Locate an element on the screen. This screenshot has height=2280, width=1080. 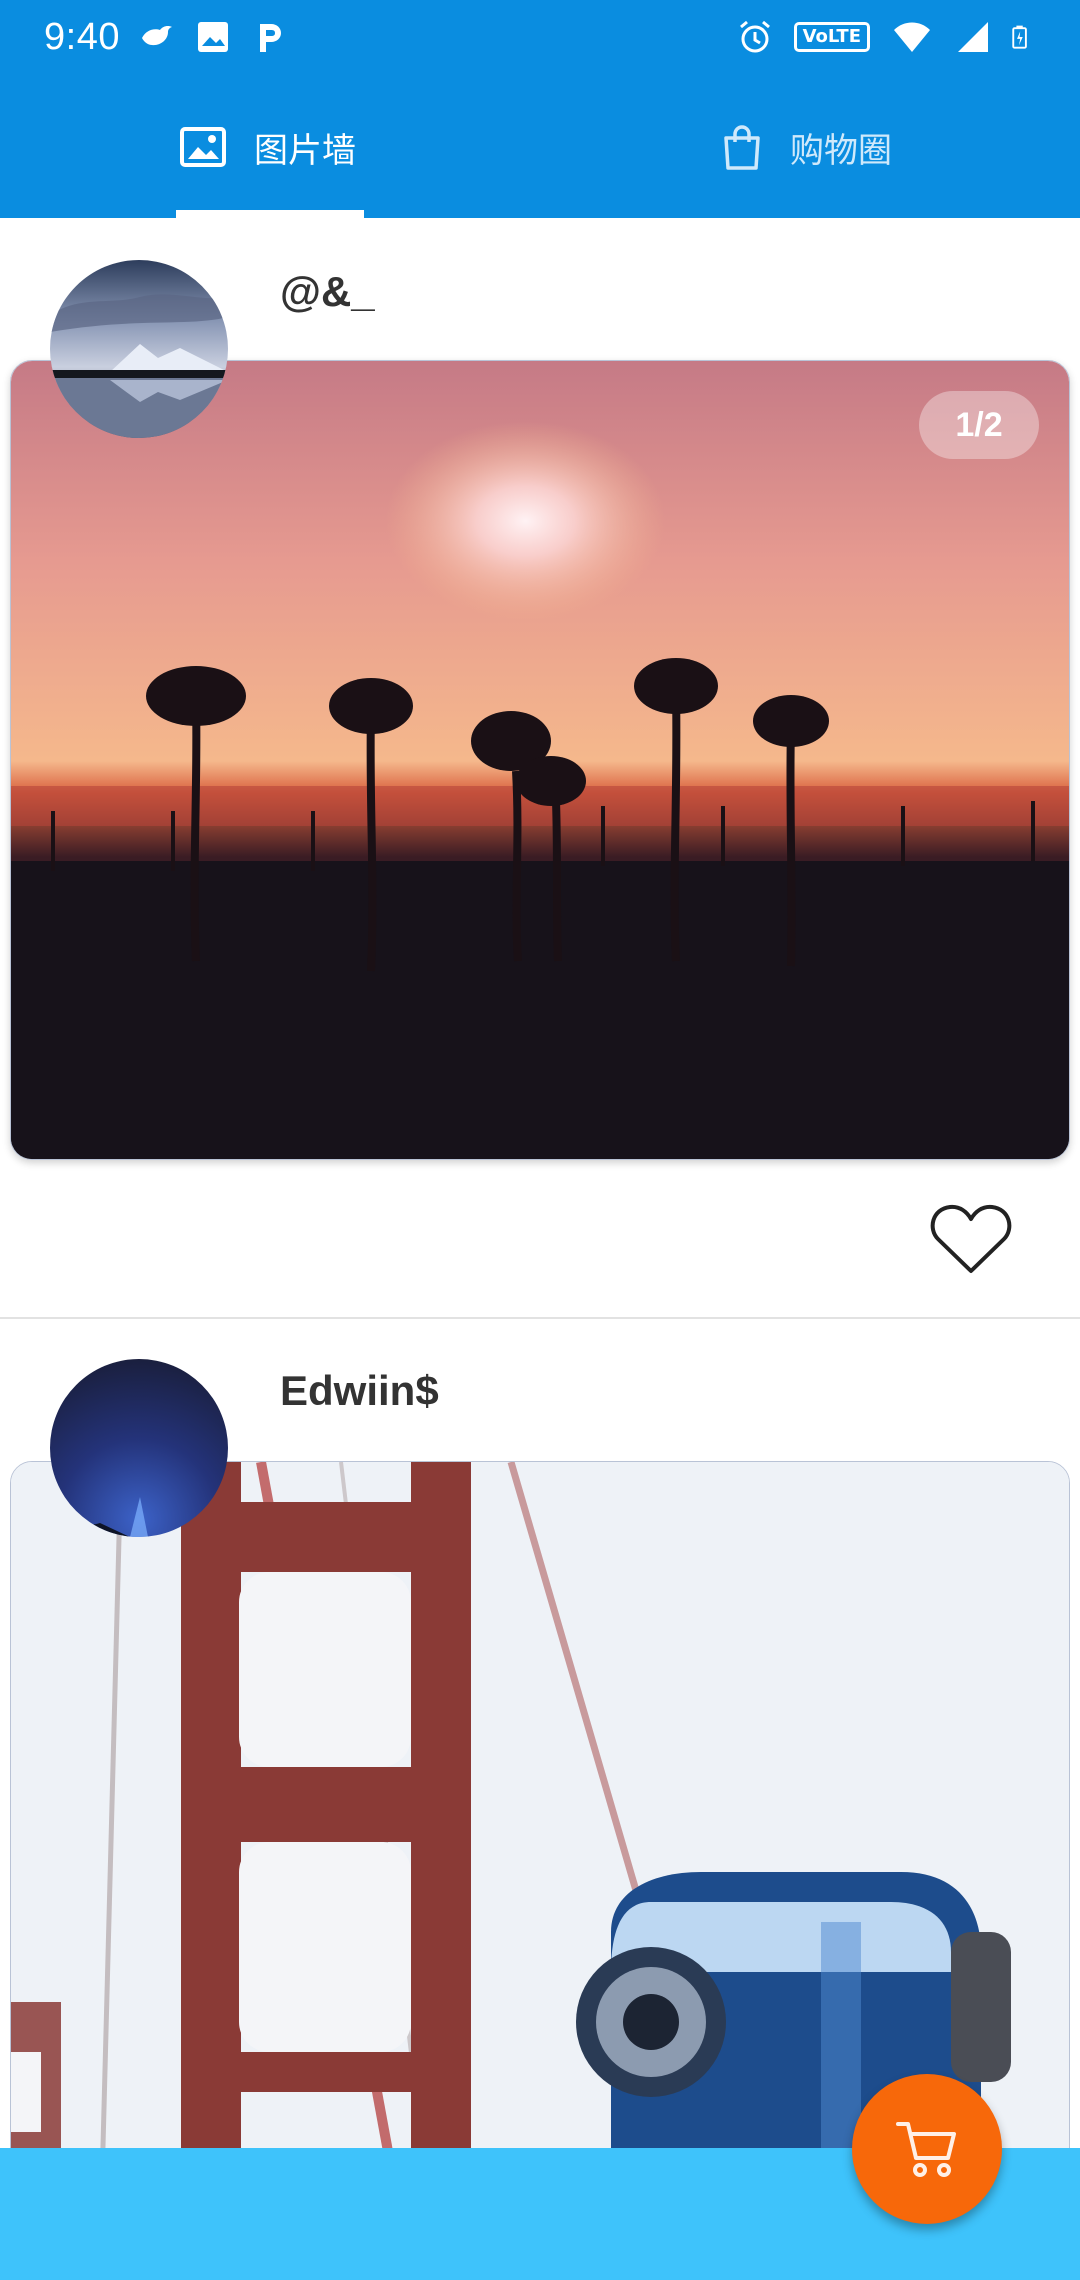
signal-icon is located at coordinates (973, 37).